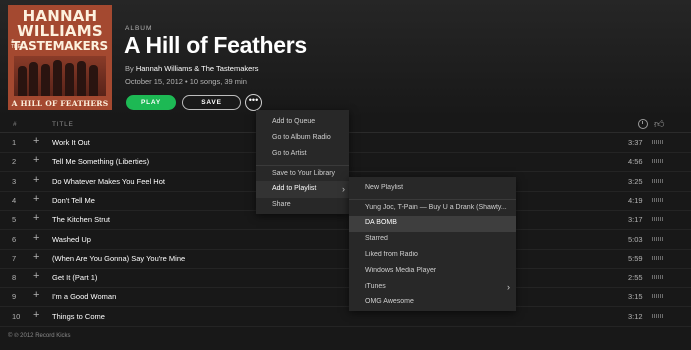  I want to click on menu-item-album-radio: Go to Album Radio, so click(302, 138).